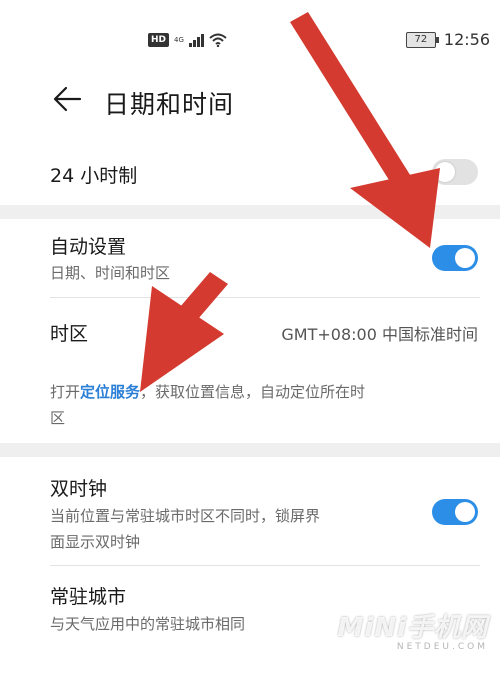 The height and width of the screenshot is (674, 500). I want to click on watermark-logo: MiNi手机网, so click(412, 628).